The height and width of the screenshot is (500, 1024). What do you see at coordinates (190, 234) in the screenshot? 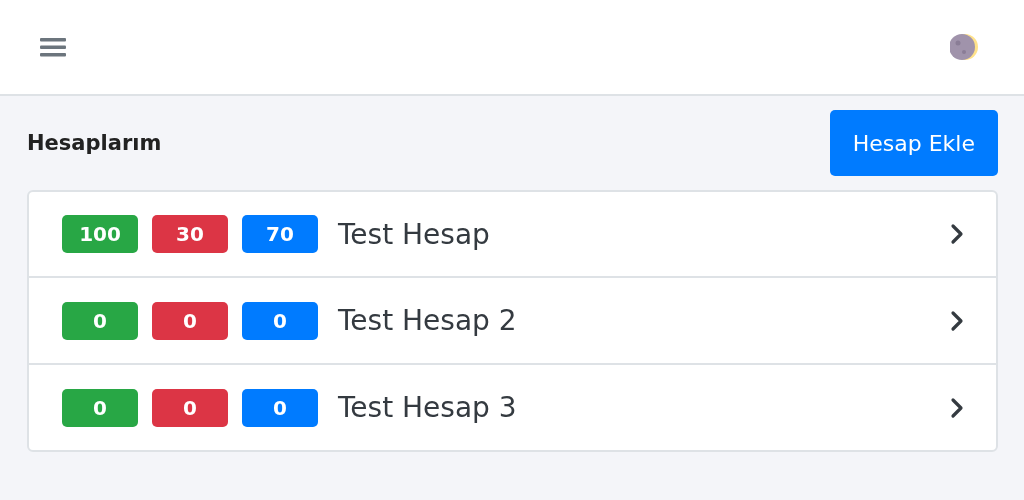
I see `amount-badge: 30` at bounding box center [190, 234].